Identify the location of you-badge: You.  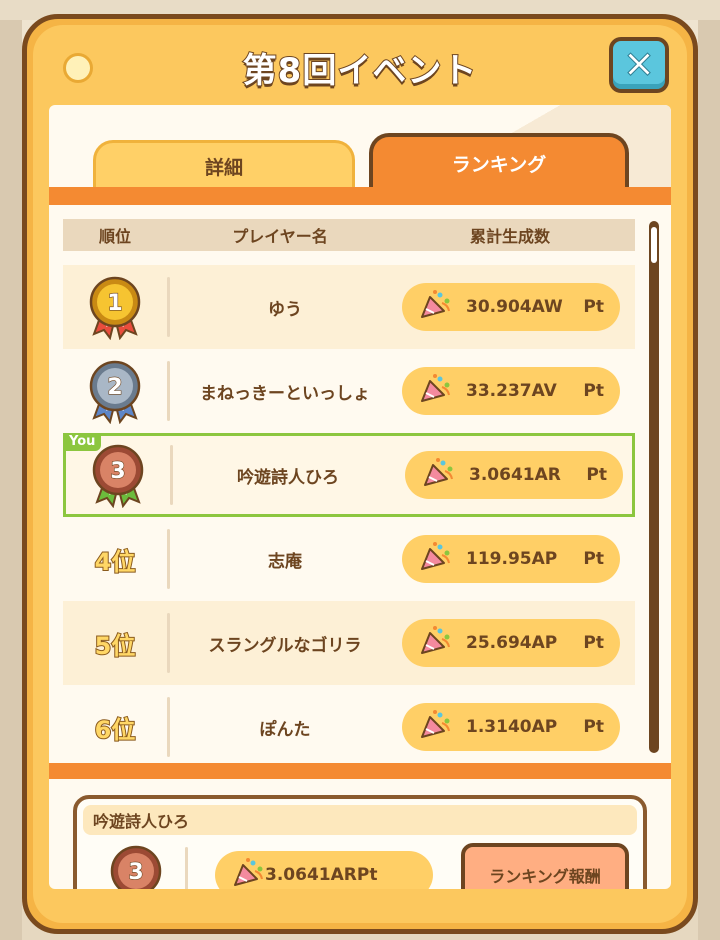
(82, 442).